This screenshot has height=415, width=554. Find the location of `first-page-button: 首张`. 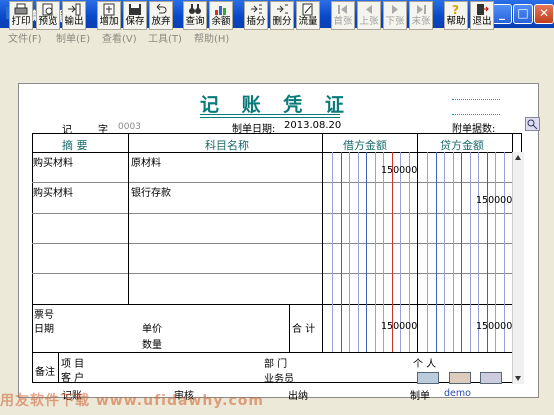

first-page-button: 首张 is located at coordinates (343, 15).